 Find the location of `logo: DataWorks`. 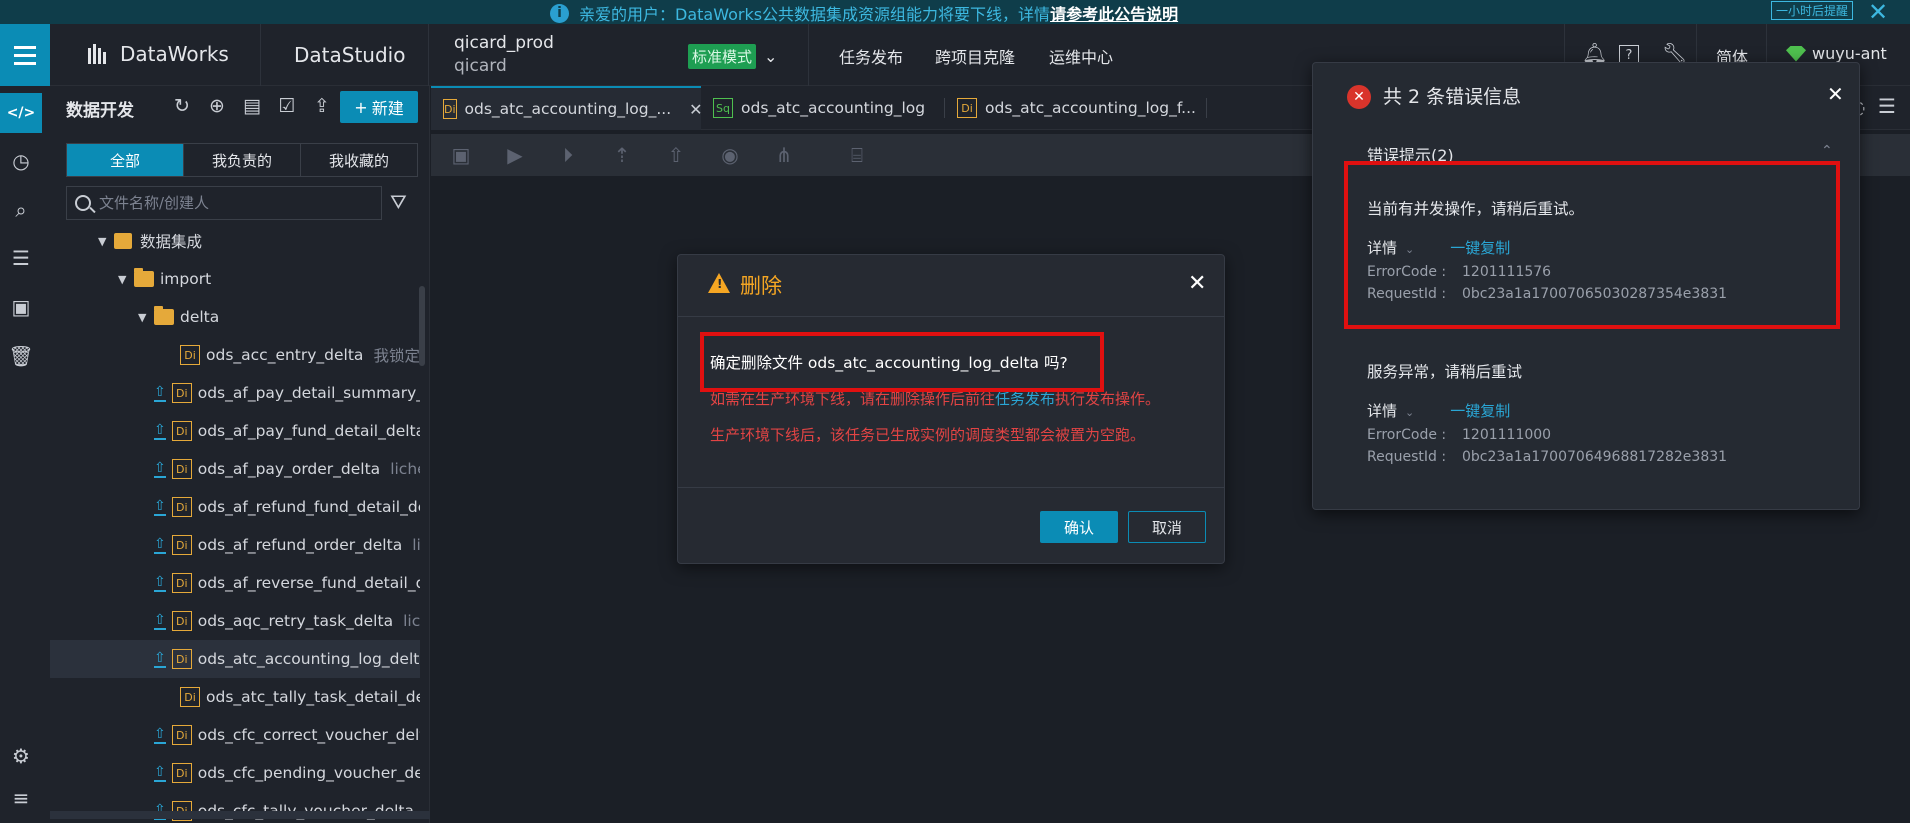

logo: DataWorks is located at coordinates (158, 54).